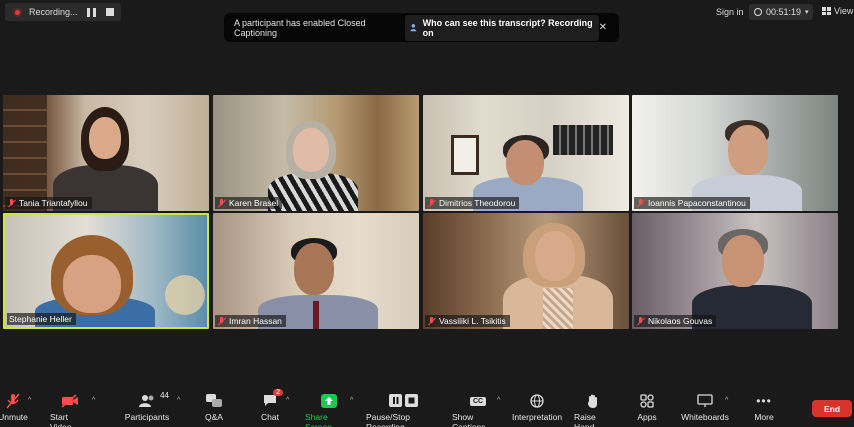  I want to click on unmute-button: Unmute, so click(14, 407).